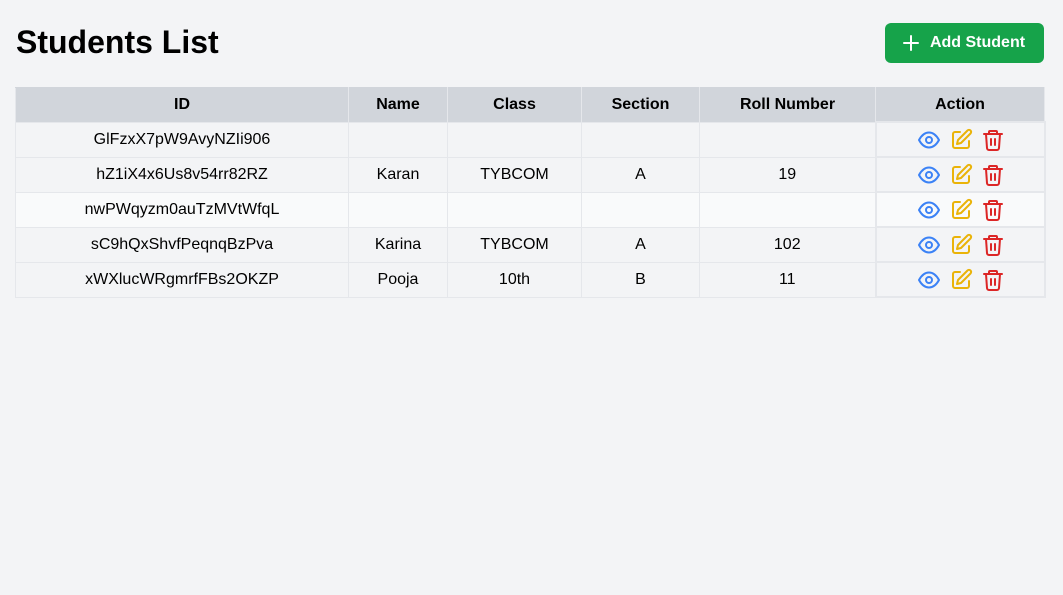 This screenshot has width=1063, height=595. I want to click on table-header-row: ID Name Class Section Roll Number Action, so click(530, 105).